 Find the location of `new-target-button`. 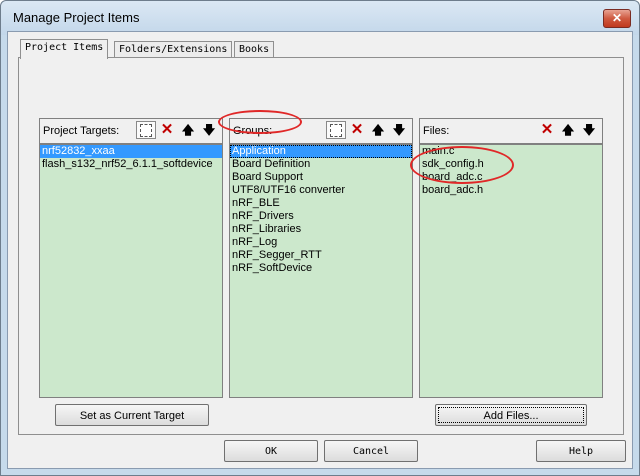

new-target-button is located at coordinates (146, 130).